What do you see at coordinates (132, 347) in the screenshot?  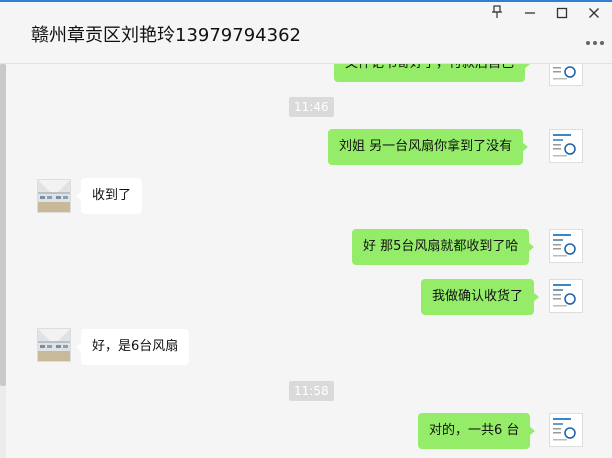 I see `message-bubble-received: 好，是6台风扇` at bounding box center [132, 347].